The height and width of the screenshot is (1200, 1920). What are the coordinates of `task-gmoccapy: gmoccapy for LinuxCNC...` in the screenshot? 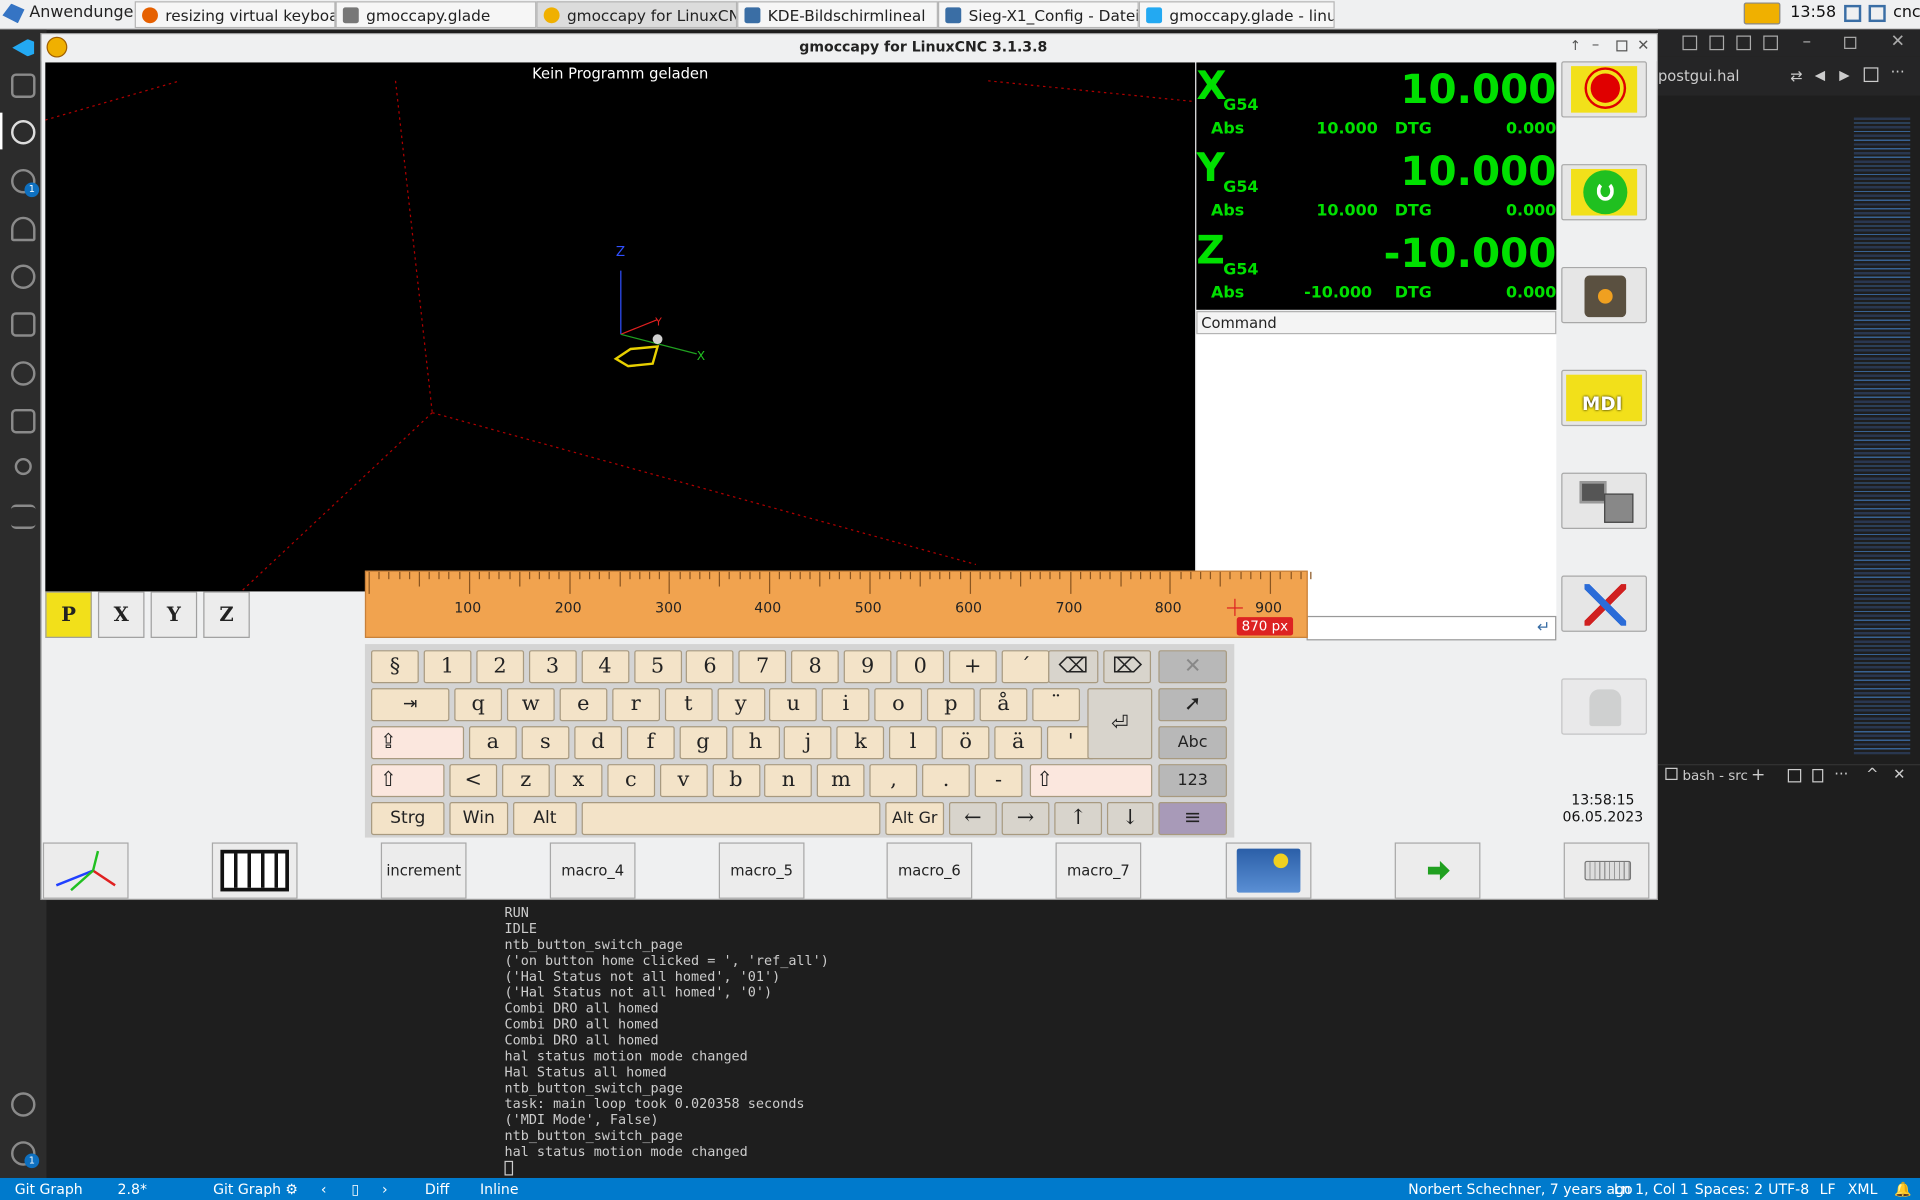 It's located at (637, 15).